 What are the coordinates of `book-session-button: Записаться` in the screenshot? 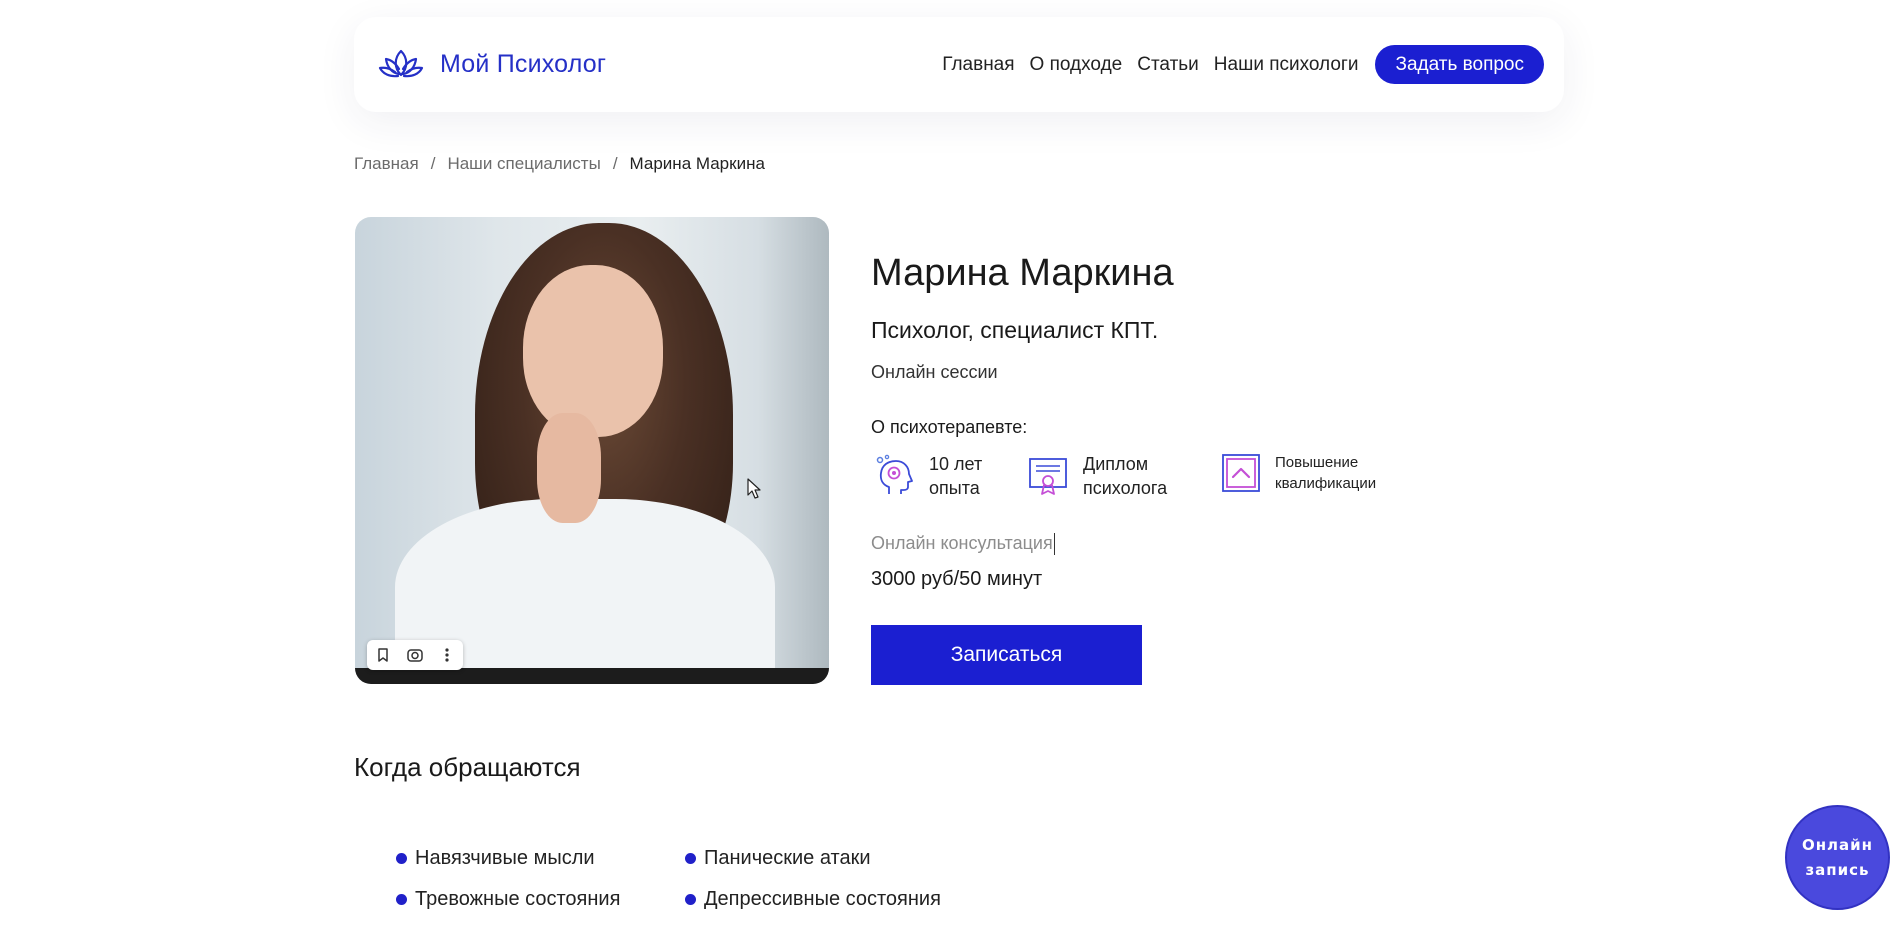 It's located at (1006, 655).